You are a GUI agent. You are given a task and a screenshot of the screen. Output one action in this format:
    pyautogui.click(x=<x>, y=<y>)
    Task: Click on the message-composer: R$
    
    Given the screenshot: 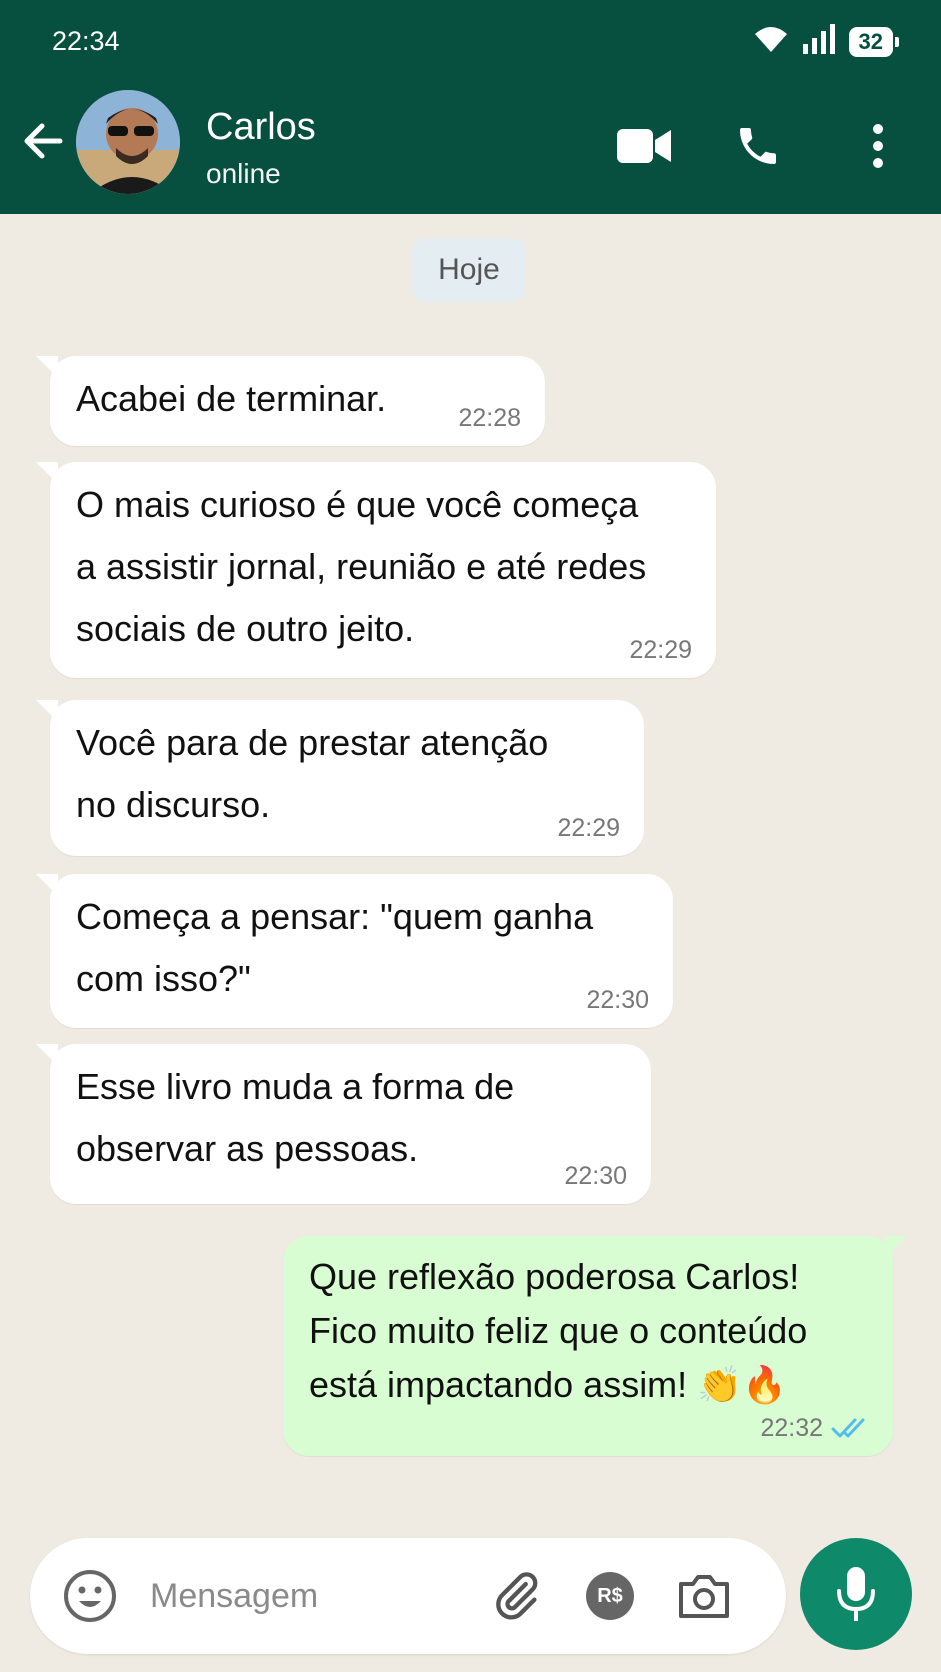 What is the action you would take?
    pyautogui.click(x=408, y=1596)
    